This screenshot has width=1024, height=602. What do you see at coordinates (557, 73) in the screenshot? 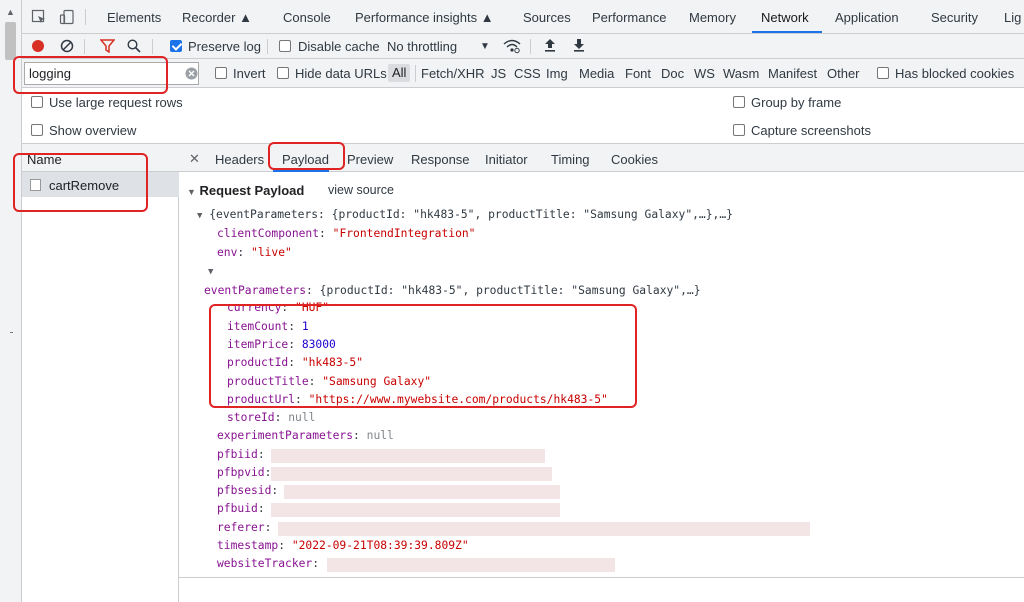
I see `filter-type-img: Img` at bounding box center [557, 73].